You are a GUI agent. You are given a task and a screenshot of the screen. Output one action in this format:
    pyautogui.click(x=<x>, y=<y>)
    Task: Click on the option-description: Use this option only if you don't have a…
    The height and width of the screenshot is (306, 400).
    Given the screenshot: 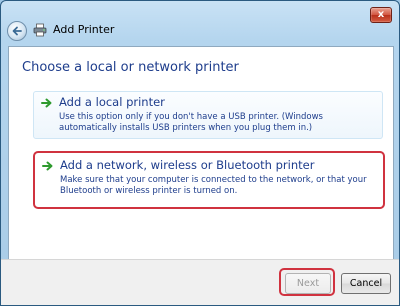 What is the action you would take?
    pyautogui.click(x=191, y=122)
    